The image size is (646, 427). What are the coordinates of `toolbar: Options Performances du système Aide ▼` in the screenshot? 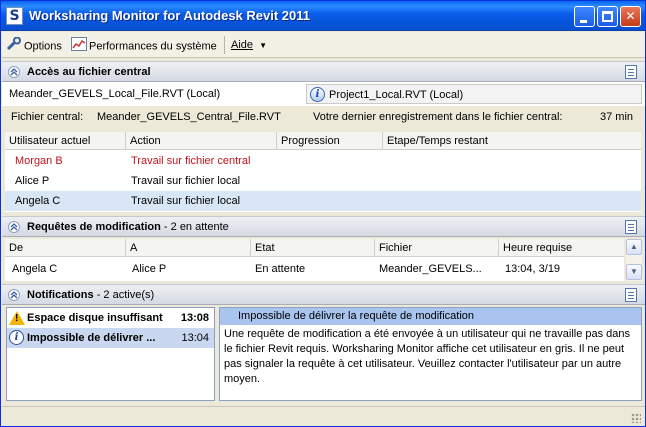 It's located at (323, 45).